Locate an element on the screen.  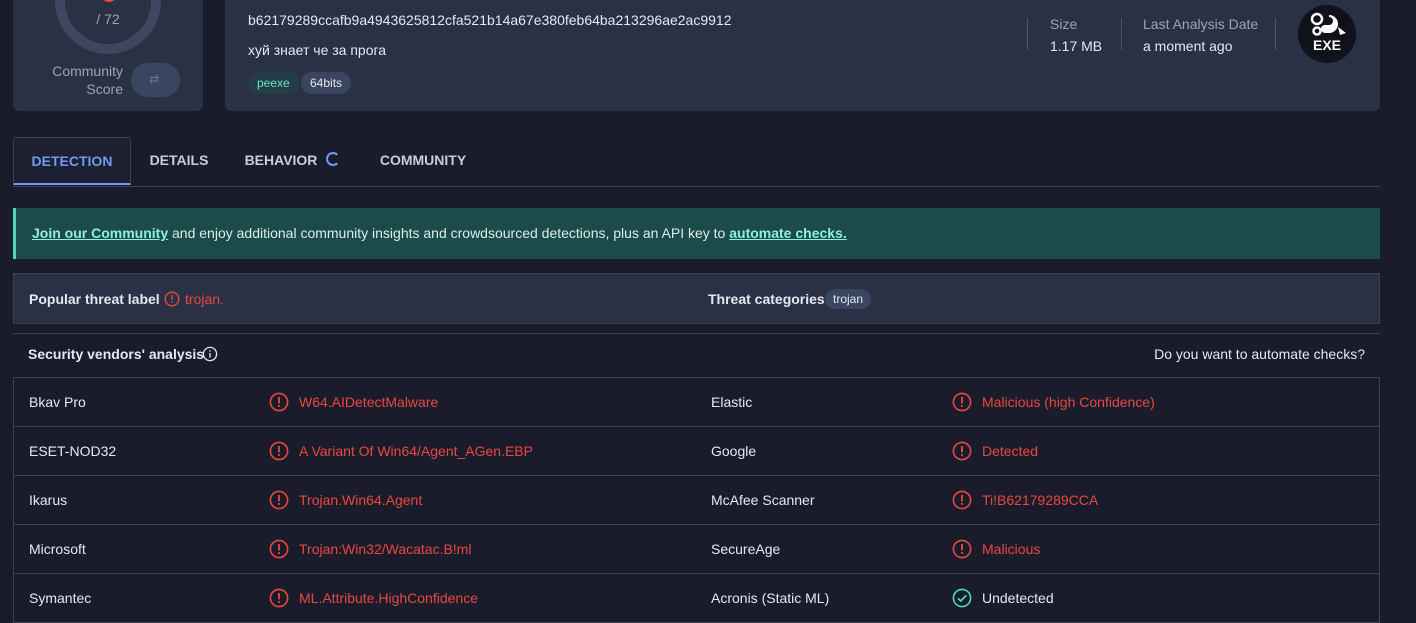
tag-64bits: 64bits is located at coordinates (326, 83).